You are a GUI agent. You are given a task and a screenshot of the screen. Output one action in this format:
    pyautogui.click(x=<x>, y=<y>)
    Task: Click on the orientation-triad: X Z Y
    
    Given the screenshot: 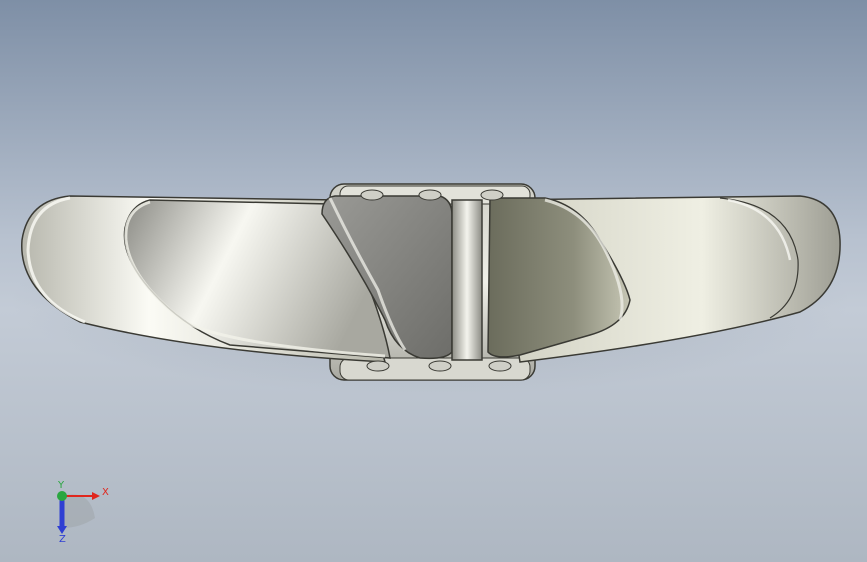 What is the action you would take?
    pyautogui.click(x=80, y=513)
    